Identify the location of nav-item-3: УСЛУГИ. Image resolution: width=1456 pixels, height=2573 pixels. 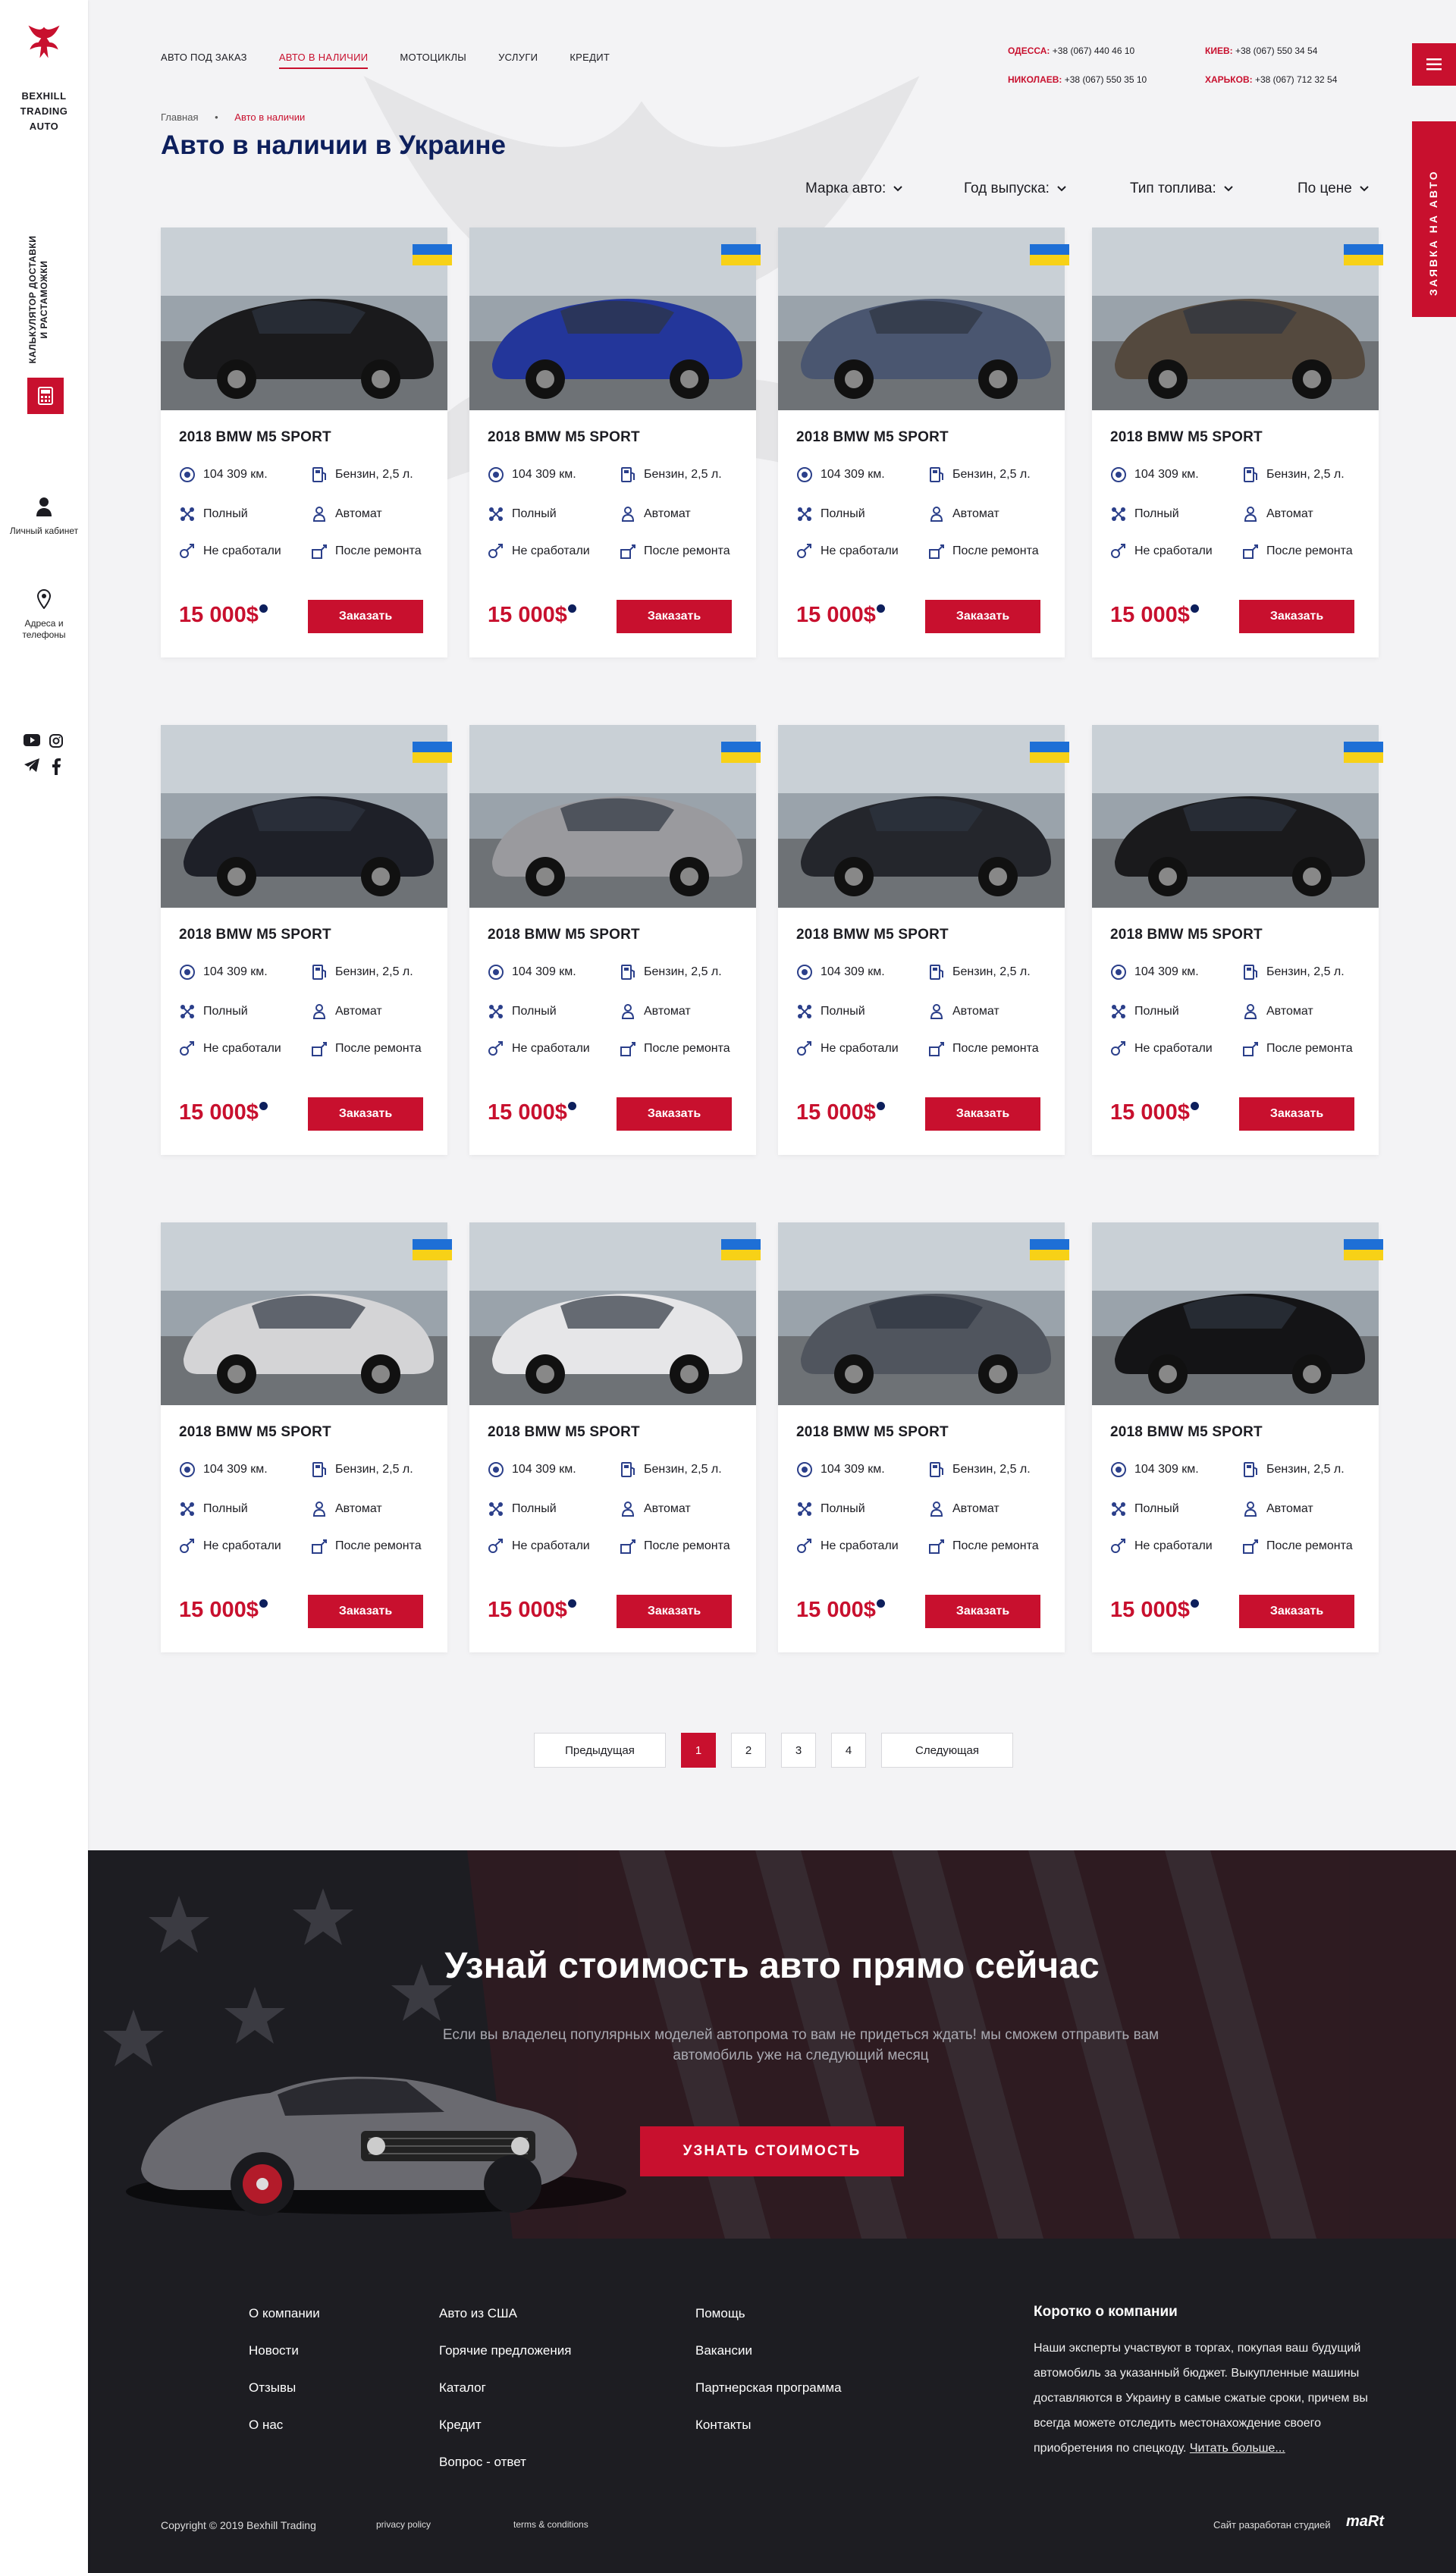
(518, 60).